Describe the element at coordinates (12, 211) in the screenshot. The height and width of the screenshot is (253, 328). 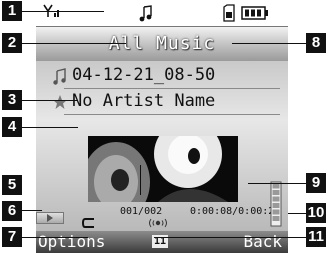
I see `callout-6: 6` at that location.